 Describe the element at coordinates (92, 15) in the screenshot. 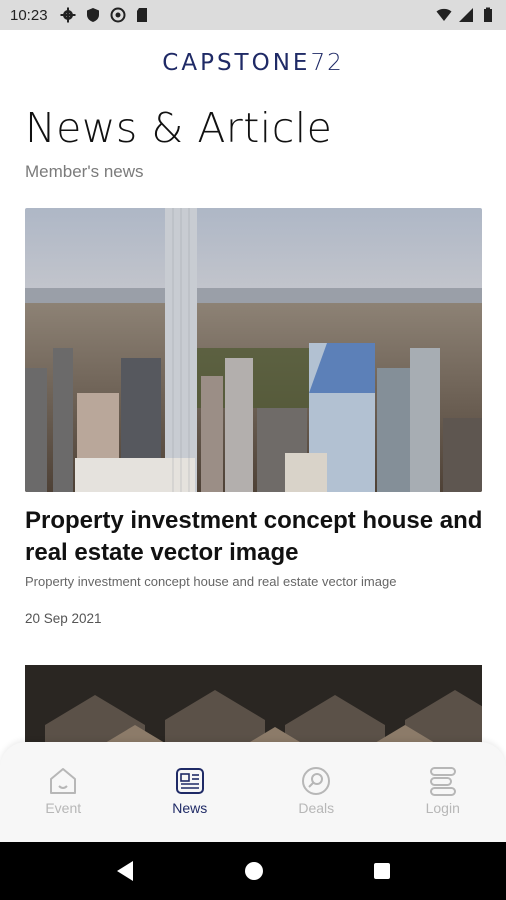

I see `shield-icon` at that location.